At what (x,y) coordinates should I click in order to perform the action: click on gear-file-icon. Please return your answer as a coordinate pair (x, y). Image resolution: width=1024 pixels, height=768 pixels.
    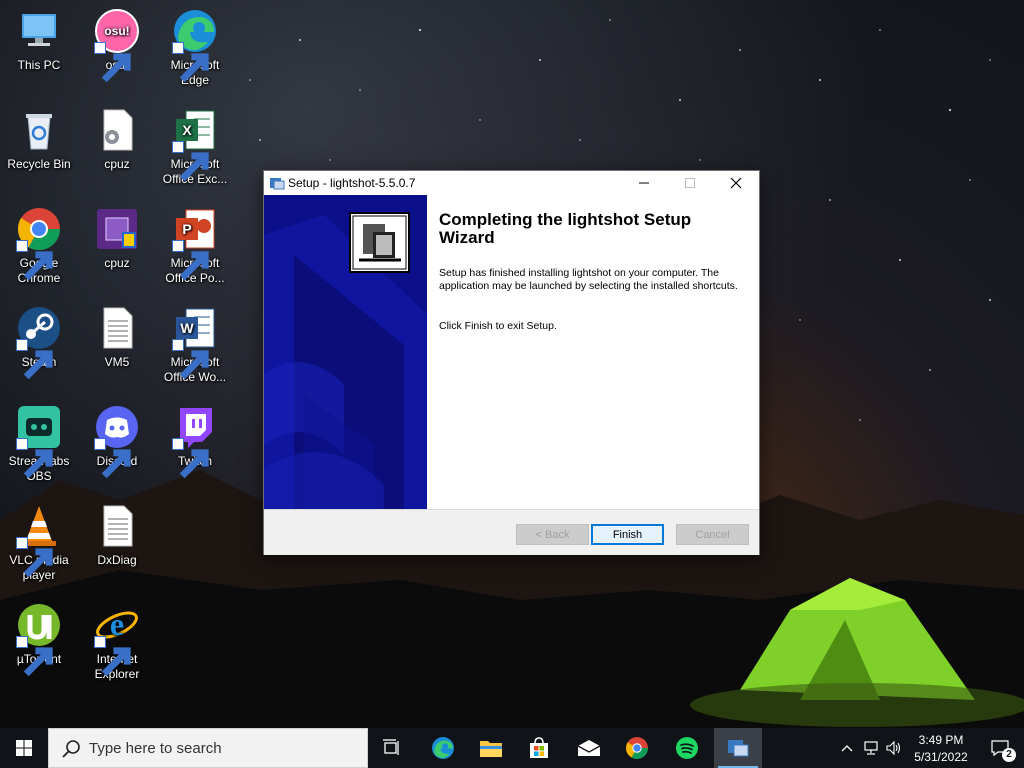
    Looking at the image, I should click on (117, 130).